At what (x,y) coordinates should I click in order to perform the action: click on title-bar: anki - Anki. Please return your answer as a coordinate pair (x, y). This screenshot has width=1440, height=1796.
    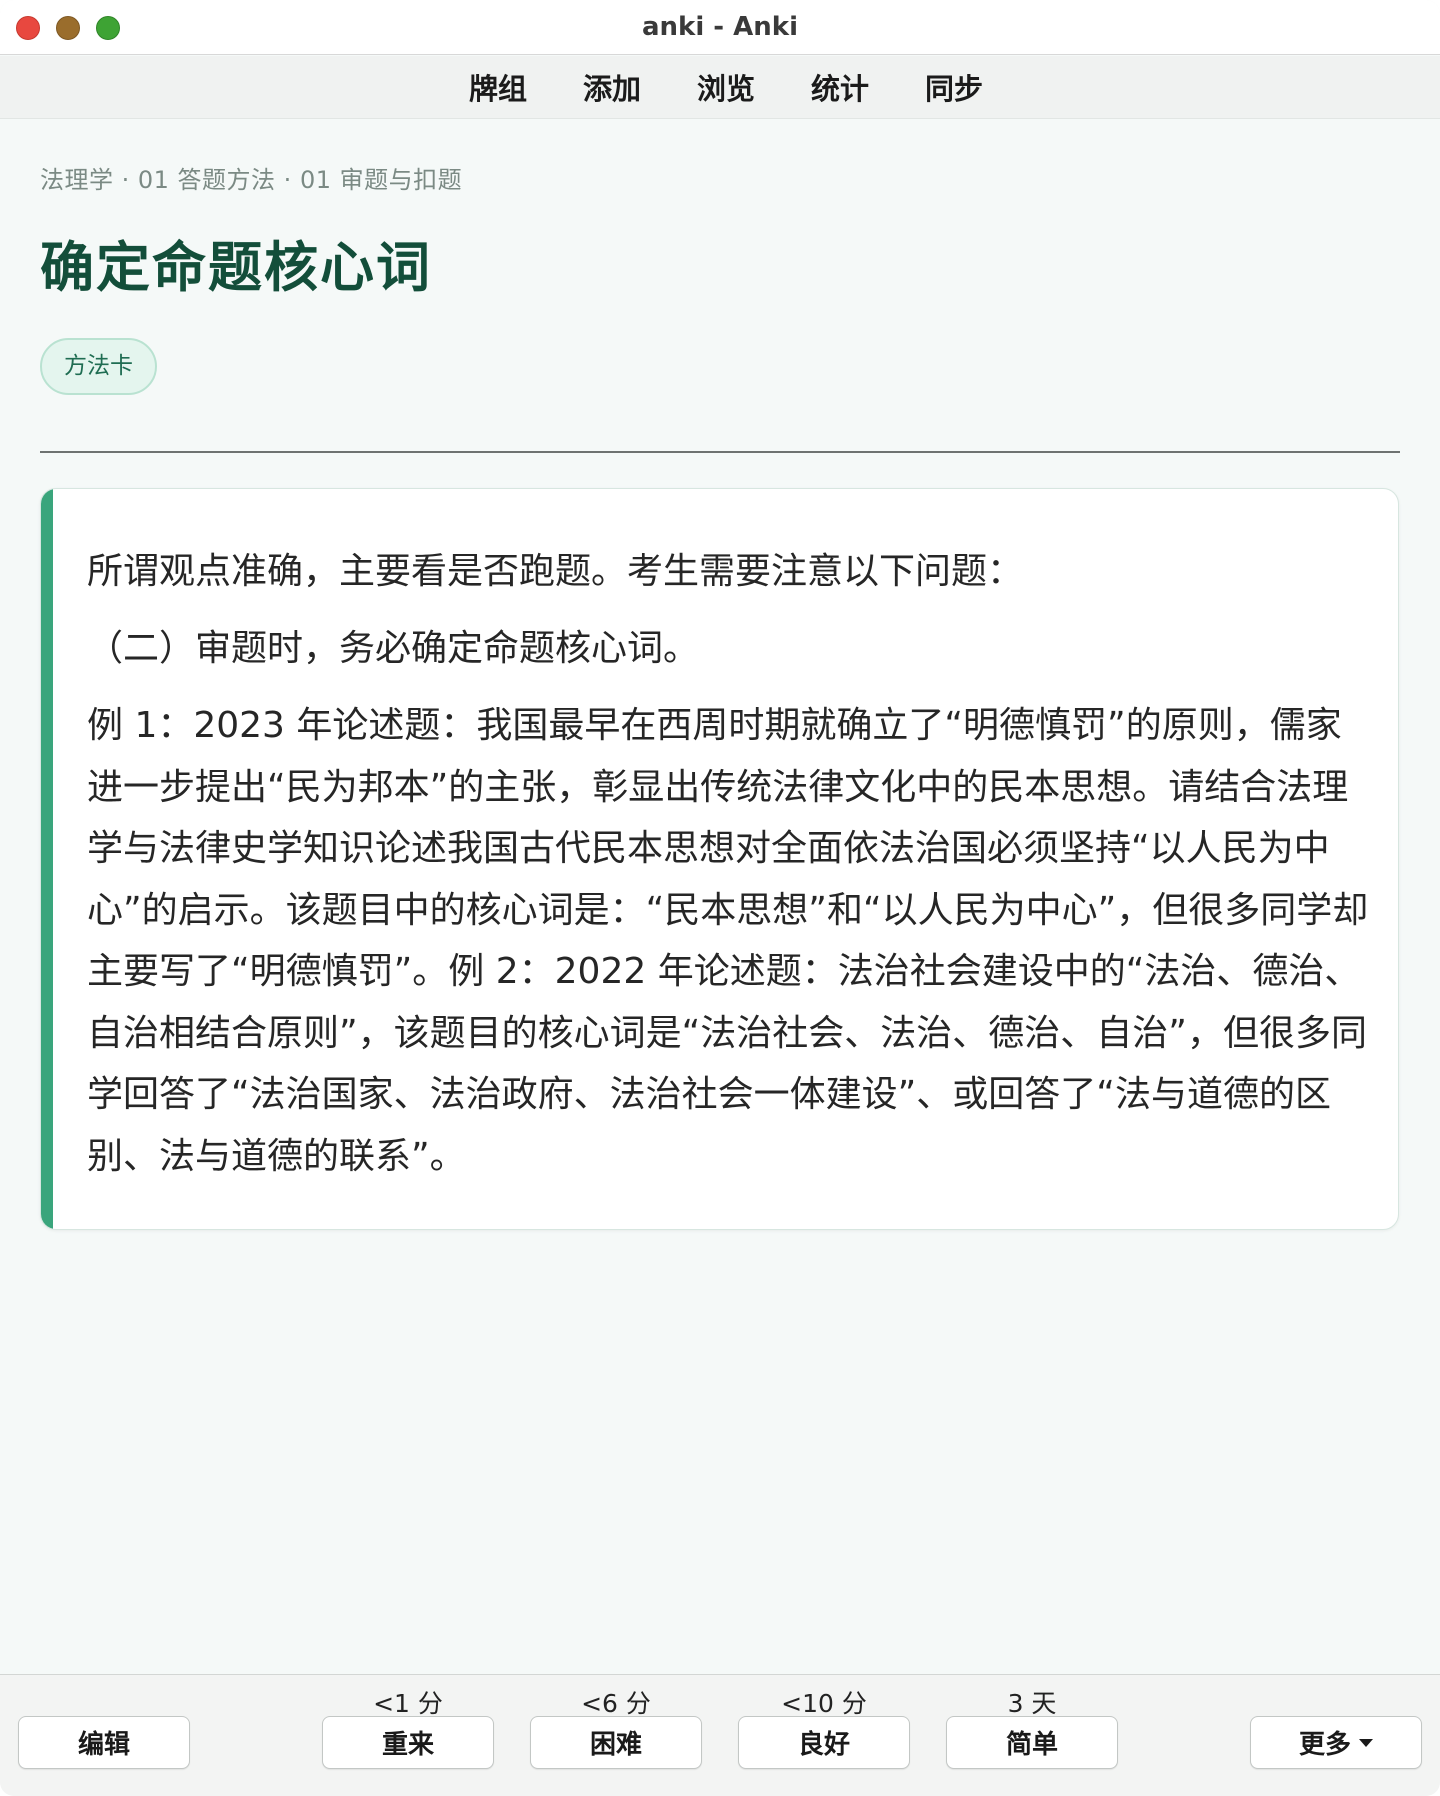
    Looking at the image, I should click on (720, 27).